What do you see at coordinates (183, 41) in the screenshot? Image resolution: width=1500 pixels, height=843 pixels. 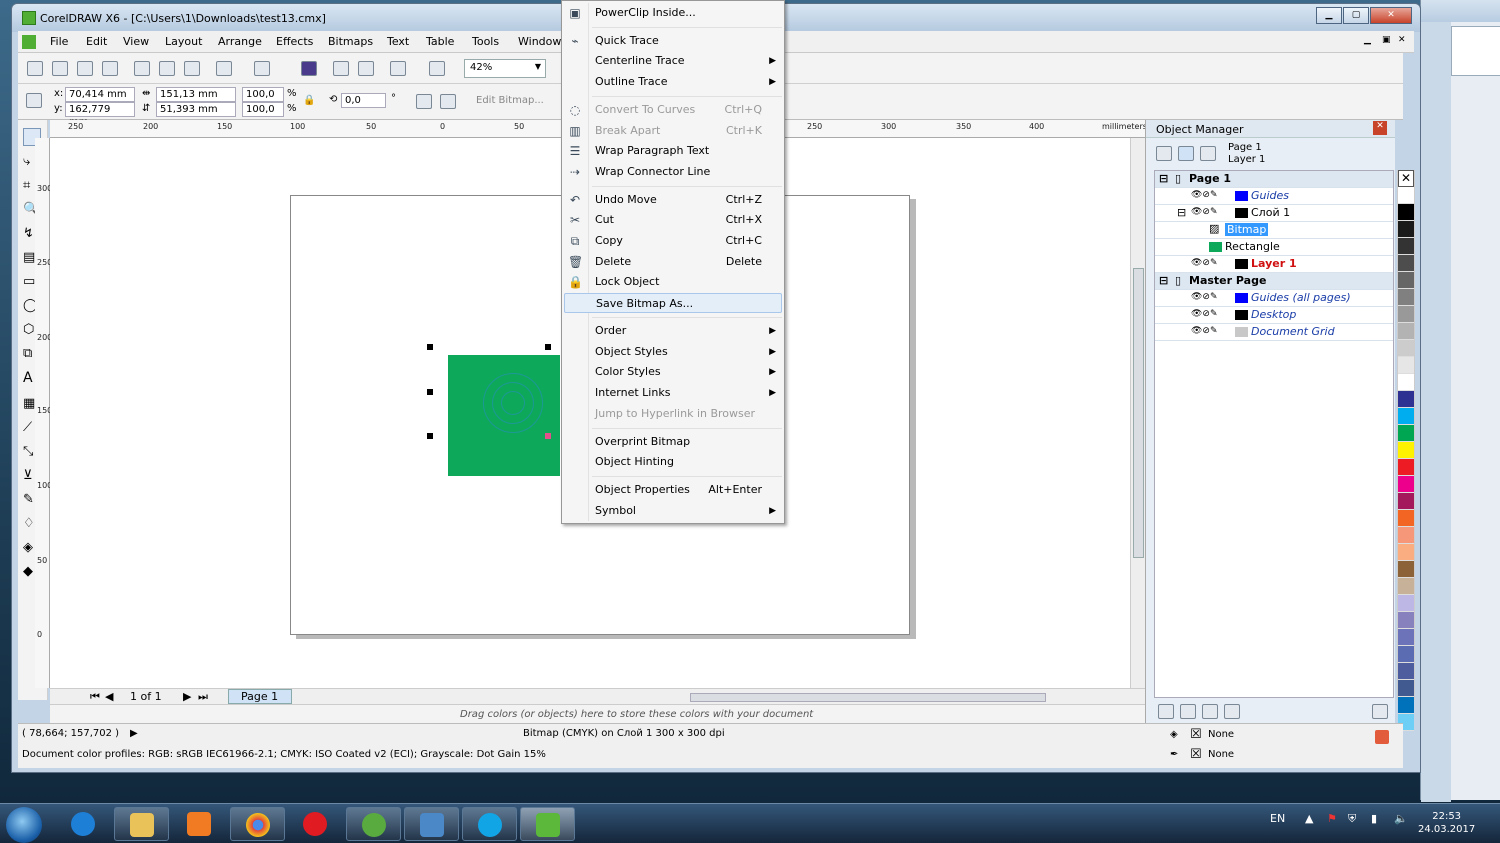 I see `menu-layout: Layout` at bounding box center [183, 41].